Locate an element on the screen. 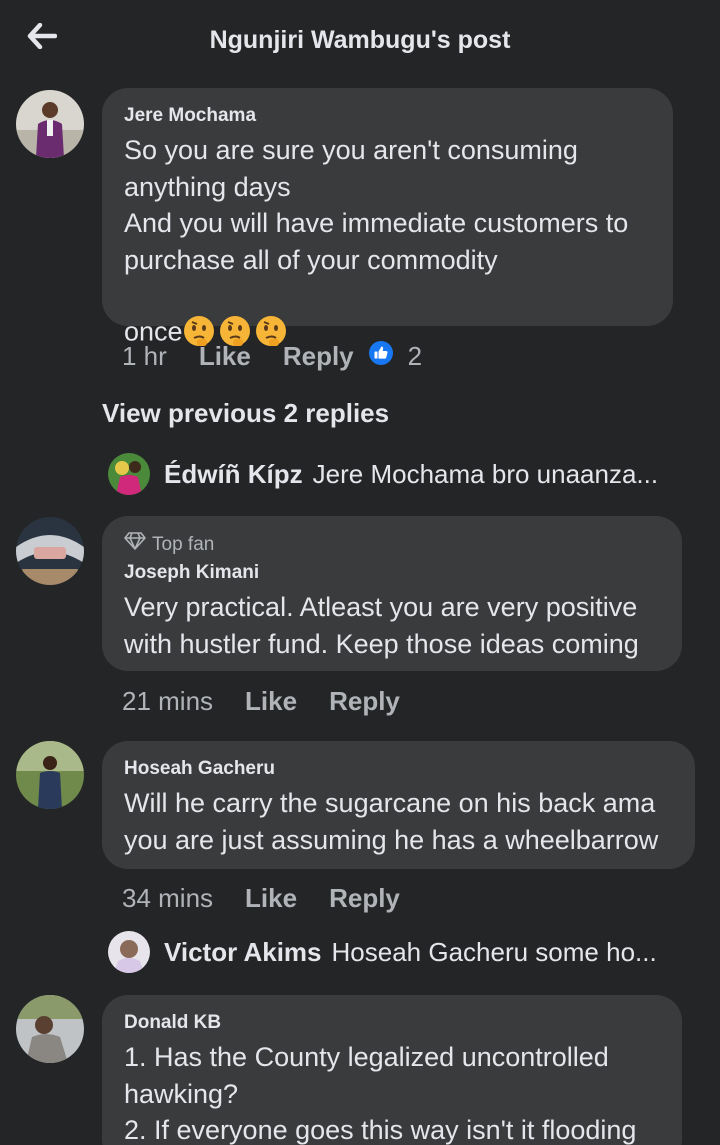 Image resolution: width=720 pixels, height=1145 pixels. comment-actions: 34 mins Like Reply is located at coordinates (277, 898).